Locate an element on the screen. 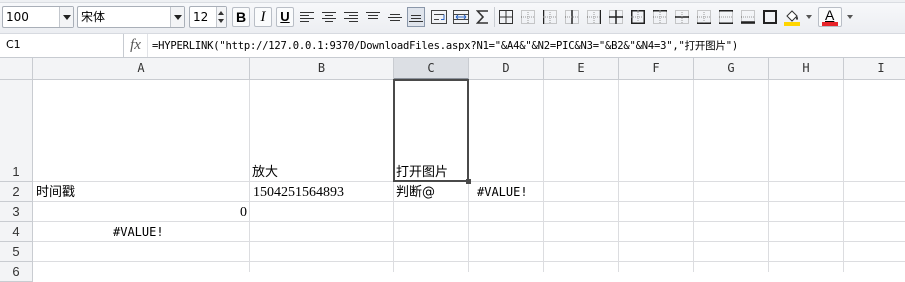  border-thick-box-icon is located at coordinates (770, 17).